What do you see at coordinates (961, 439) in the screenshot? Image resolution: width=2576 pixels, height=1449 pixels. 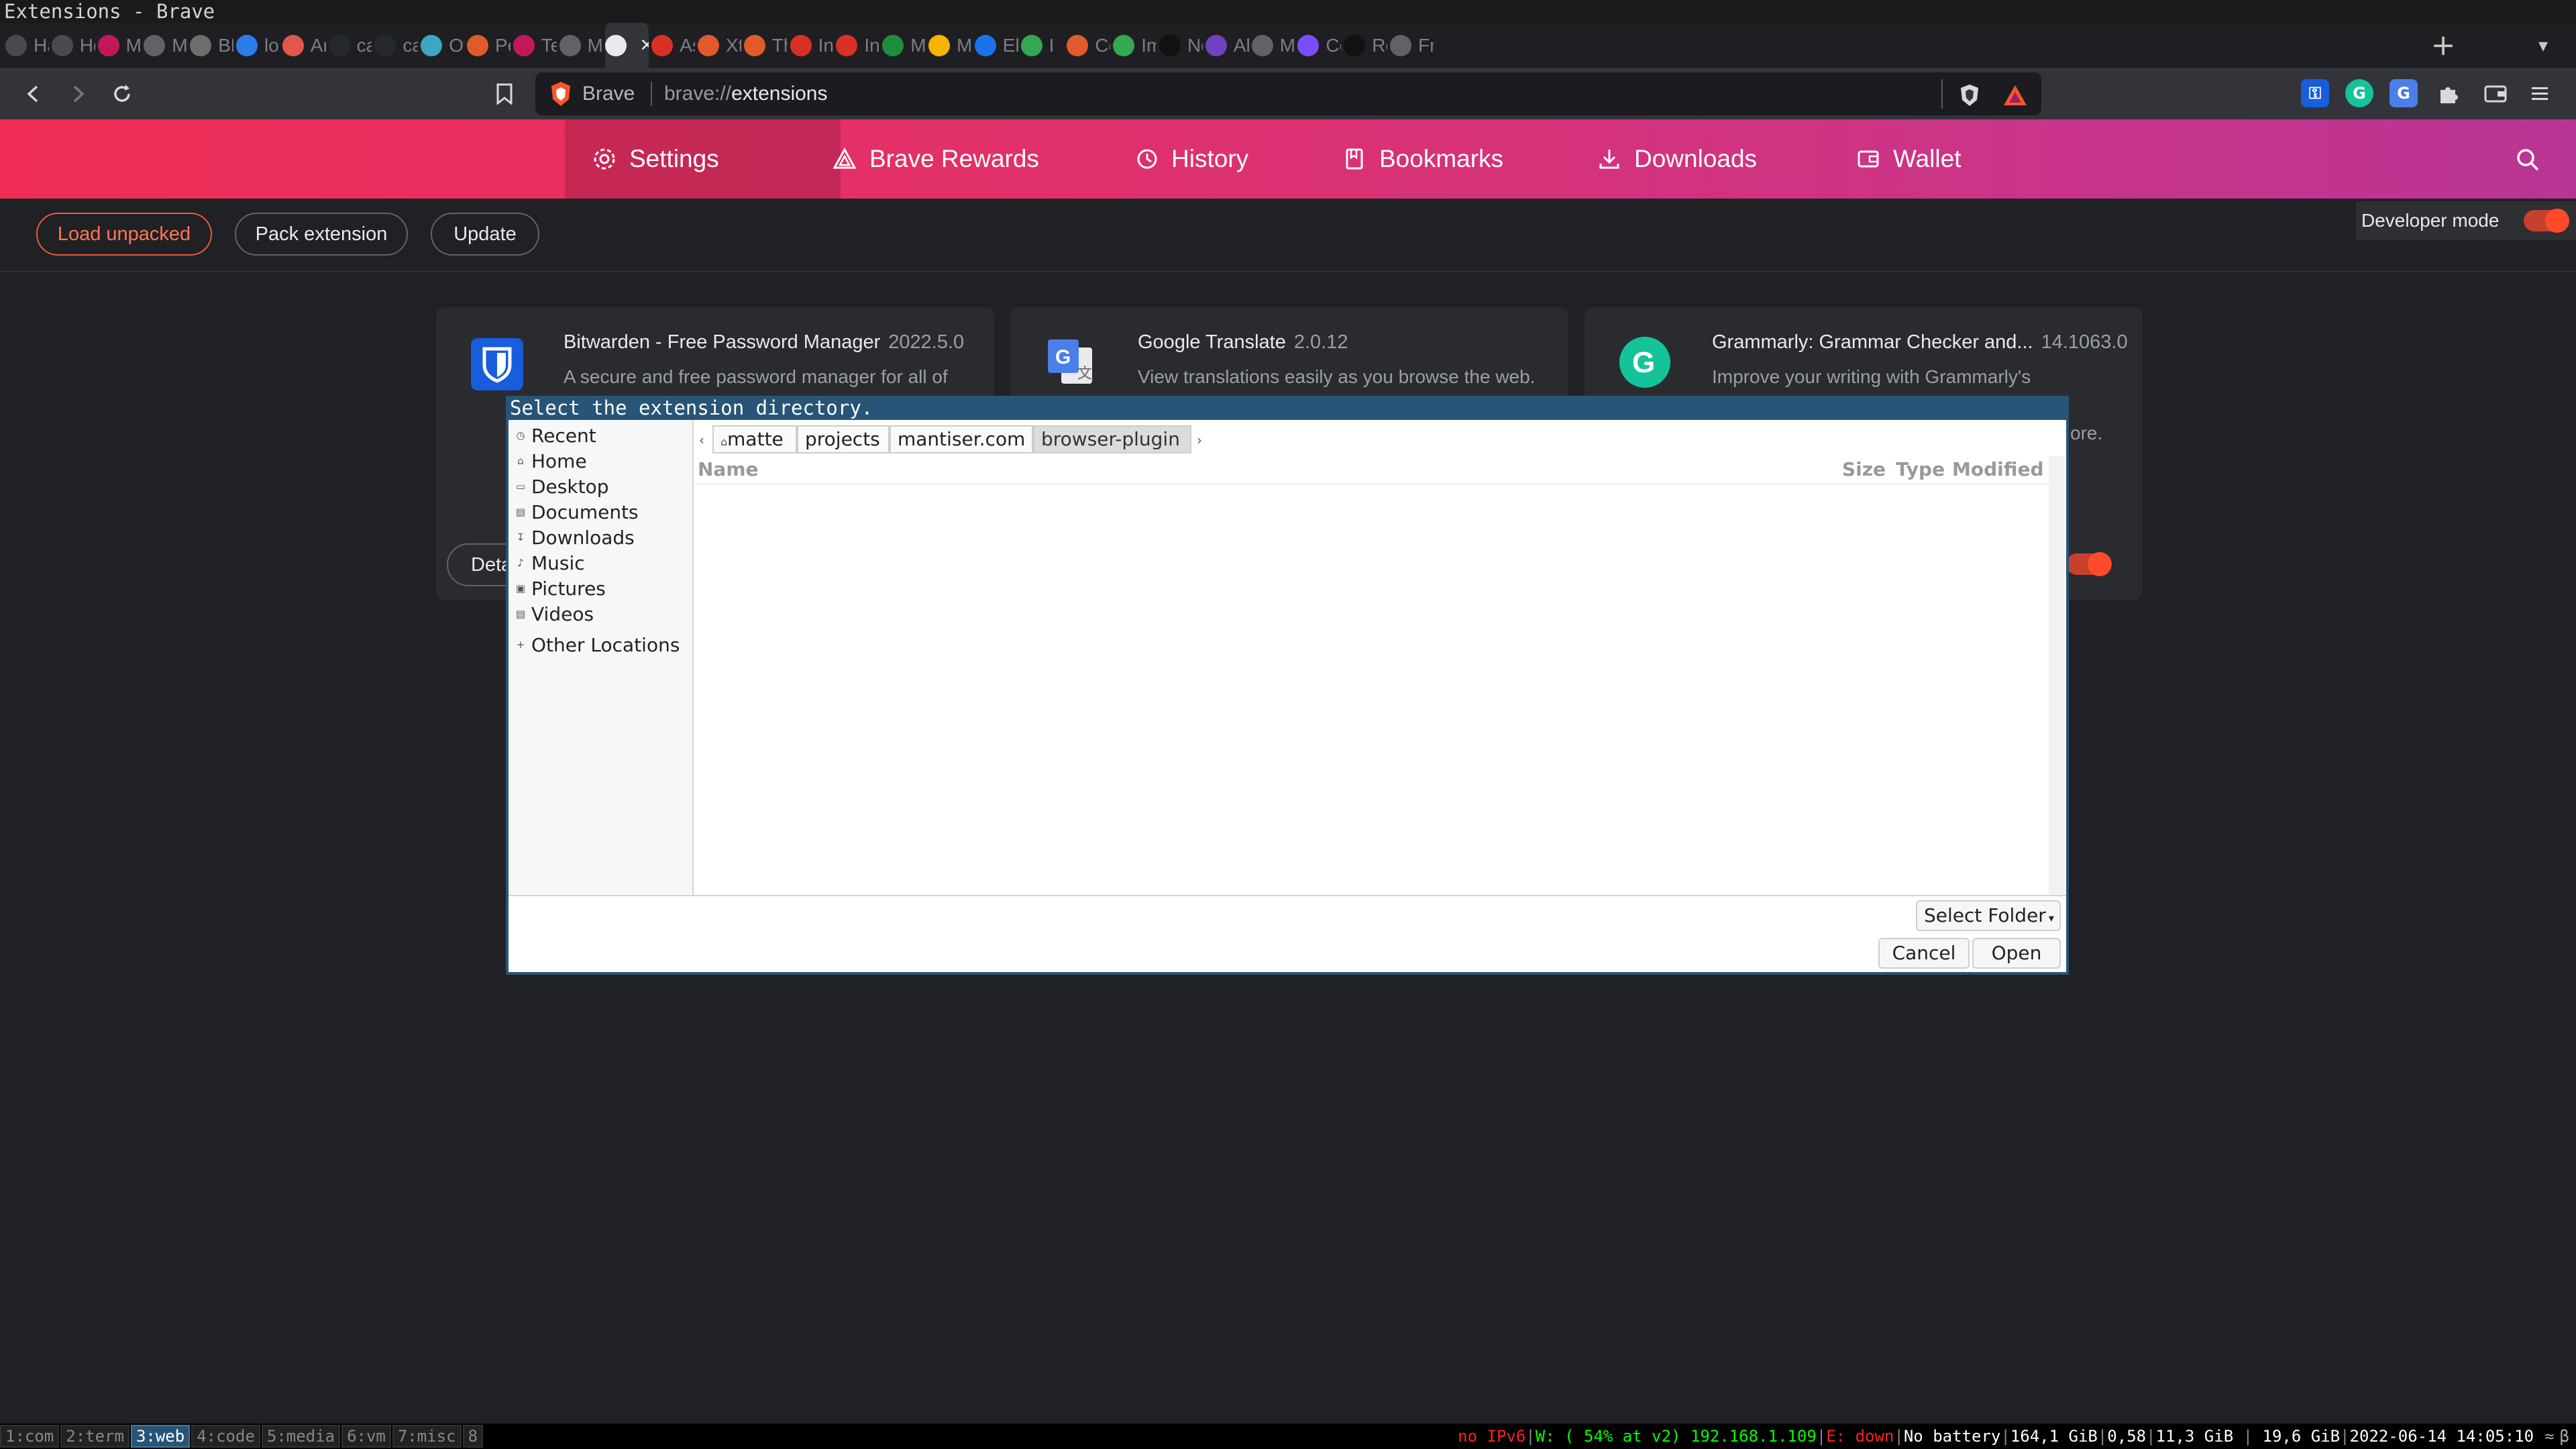 I see `path-crumb: mantiser.com` at bounding box center [961, 439].